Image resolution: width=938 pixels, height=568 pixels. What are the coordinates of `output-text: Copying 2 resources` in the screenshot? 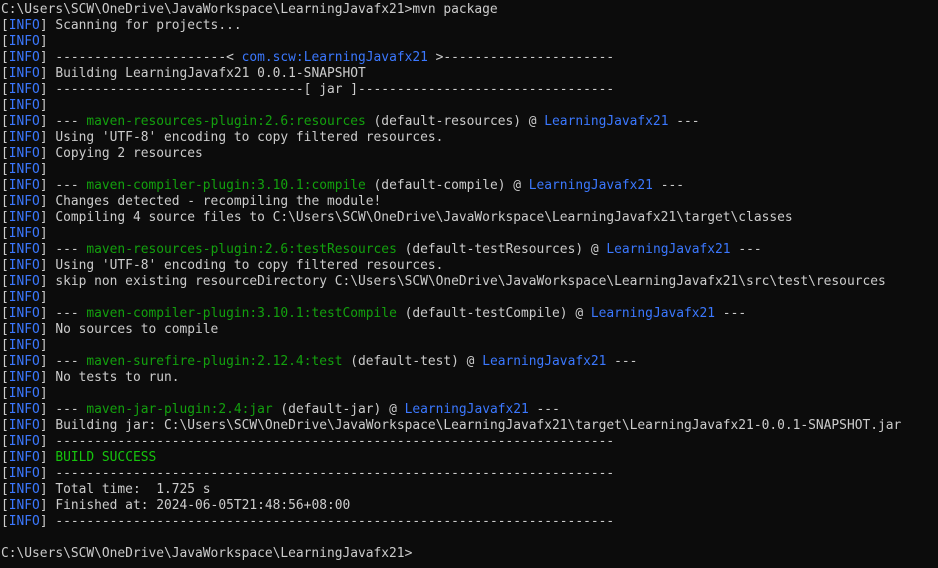 It's located at (125, 153).